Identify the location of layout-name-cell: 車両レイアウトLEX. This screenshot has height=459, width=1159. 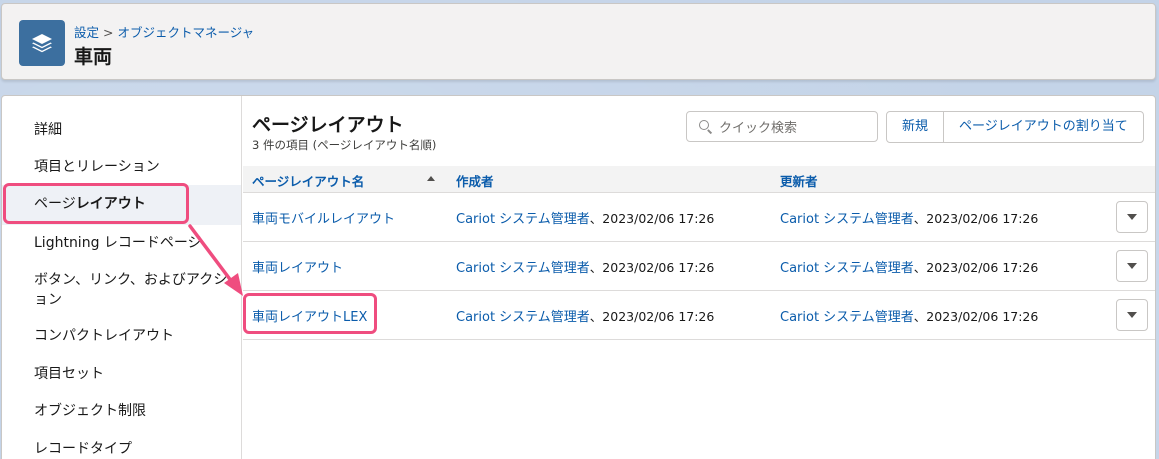
(309, 315).